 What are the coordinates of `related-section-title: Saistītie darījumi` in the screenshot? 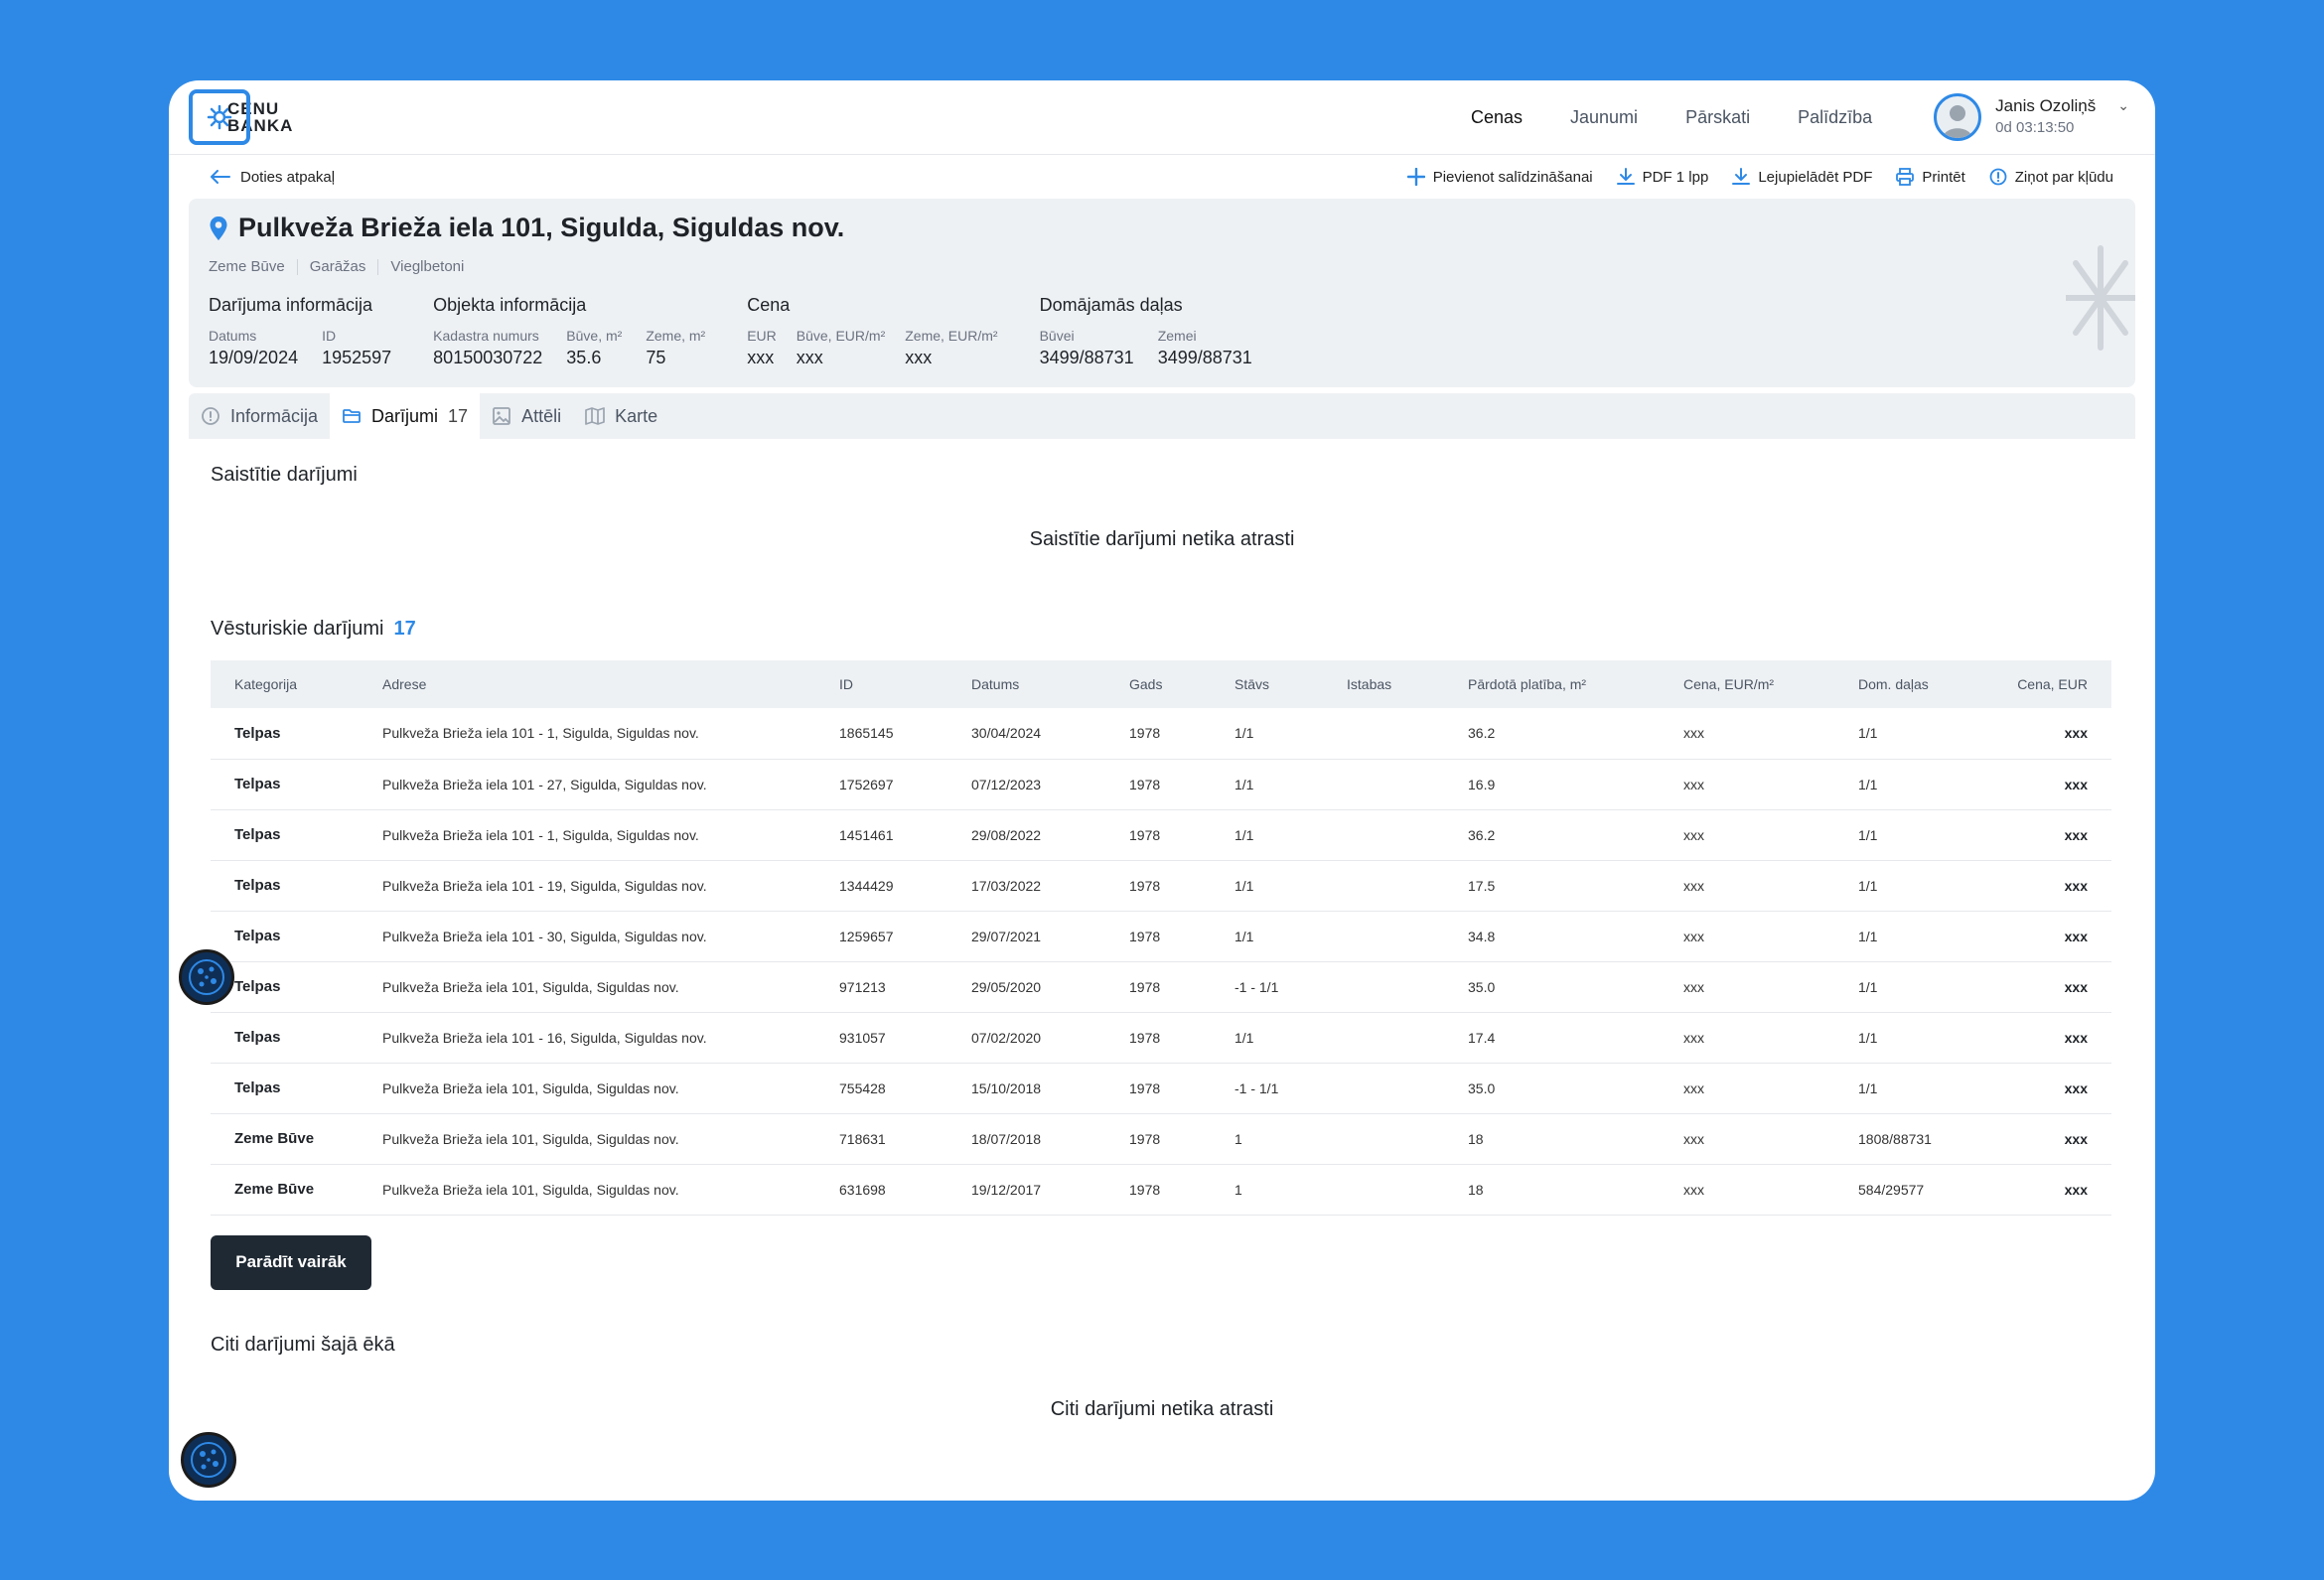 It's located at (284, 475).